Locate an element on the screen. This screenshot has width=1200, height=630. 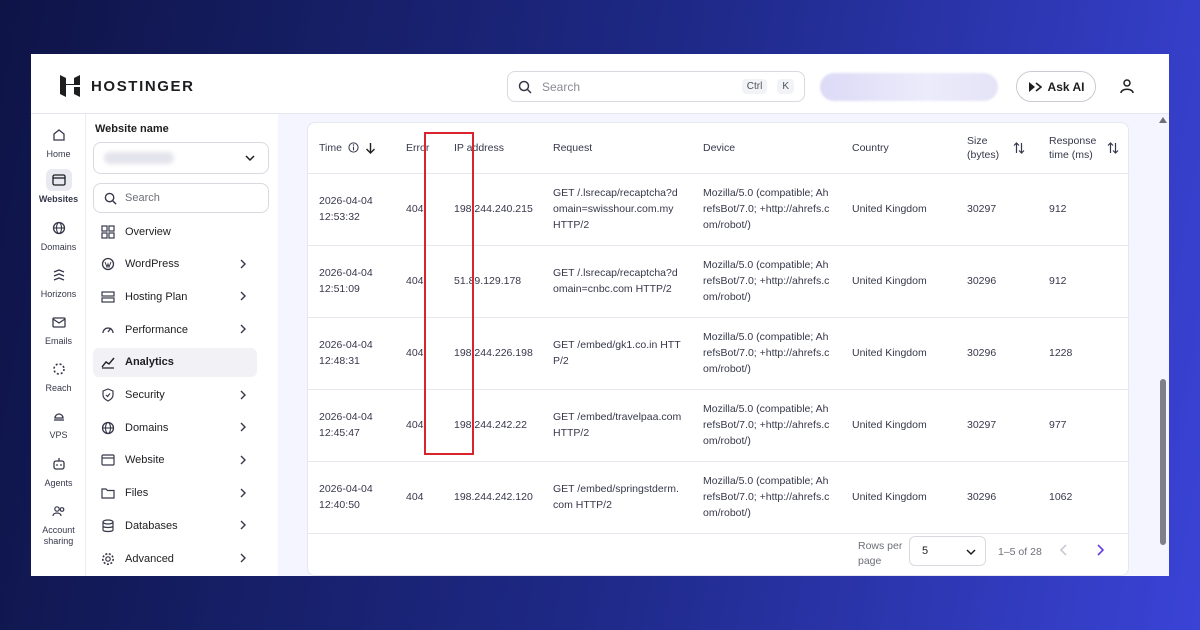
sidebar-search-input: Search is located at coordinates (181, 198).